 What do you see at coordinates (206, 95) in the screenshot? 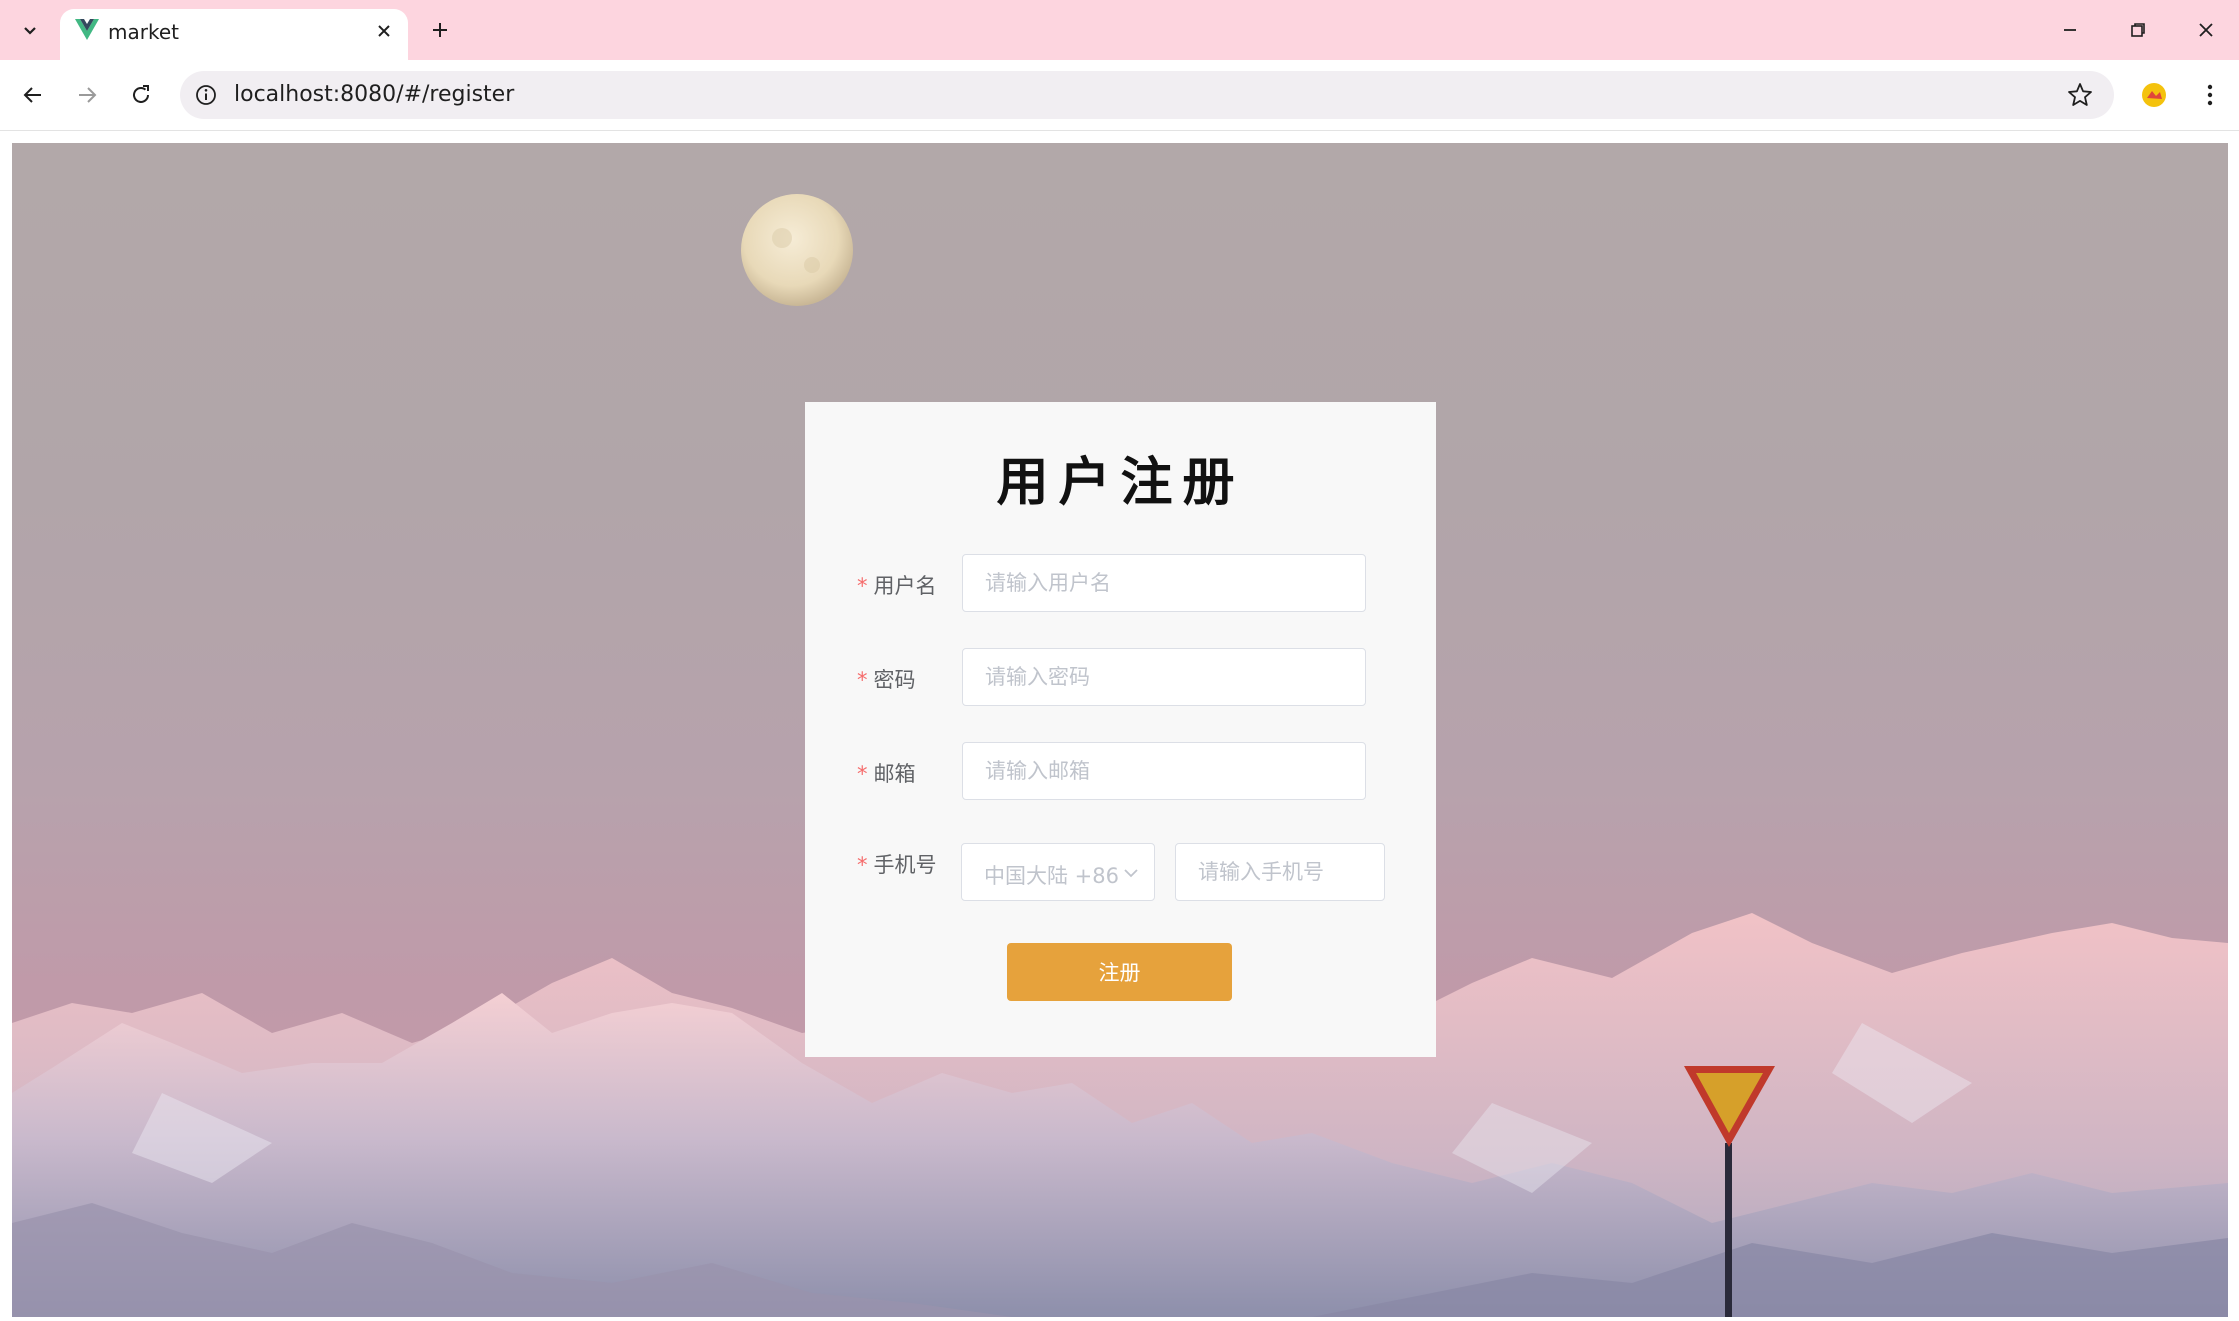
I see `info-icon` at bounding box center [206, 95].